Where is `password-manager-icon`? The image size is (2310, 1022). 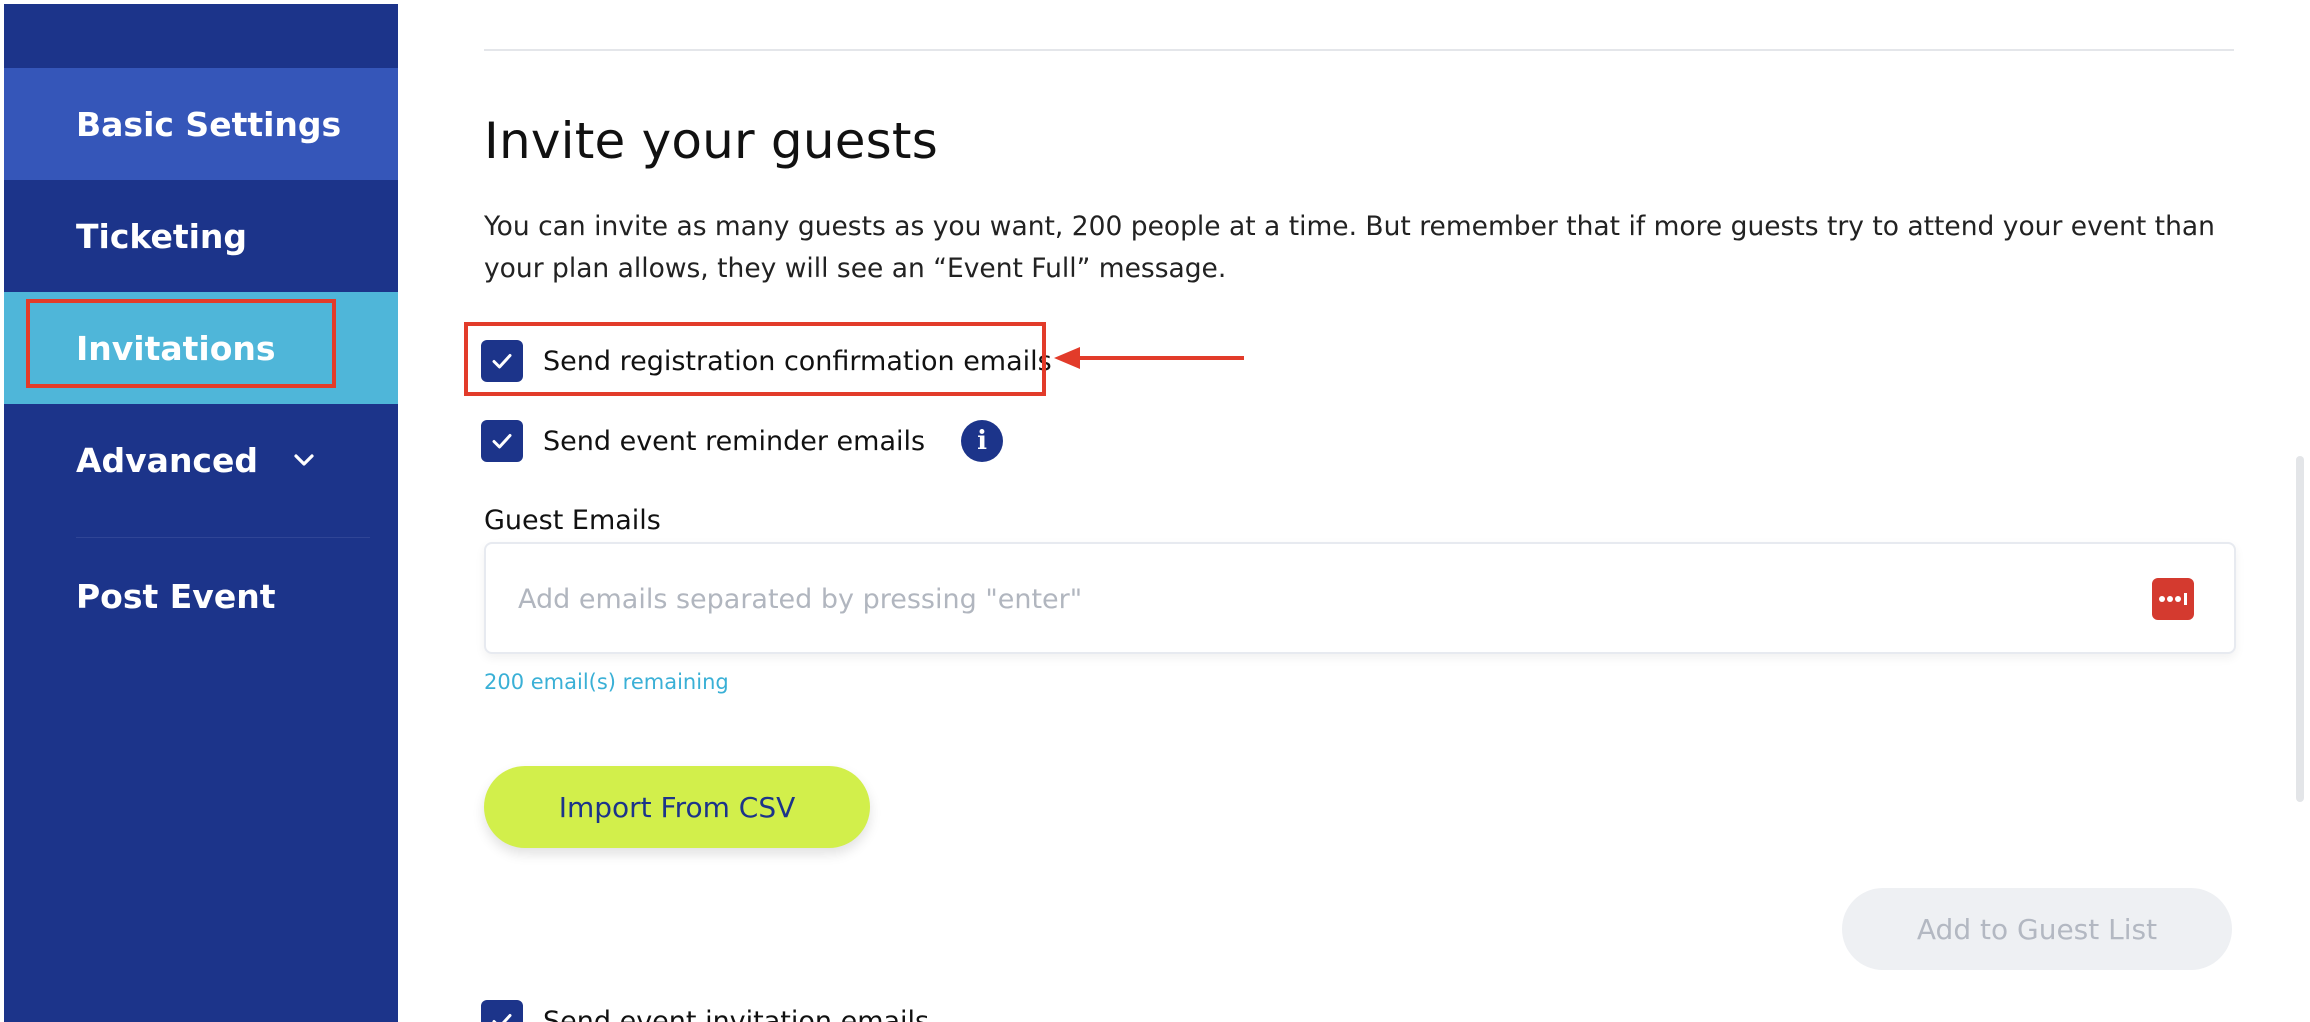
password-manager-icon is located at coordinates (2173, 599).